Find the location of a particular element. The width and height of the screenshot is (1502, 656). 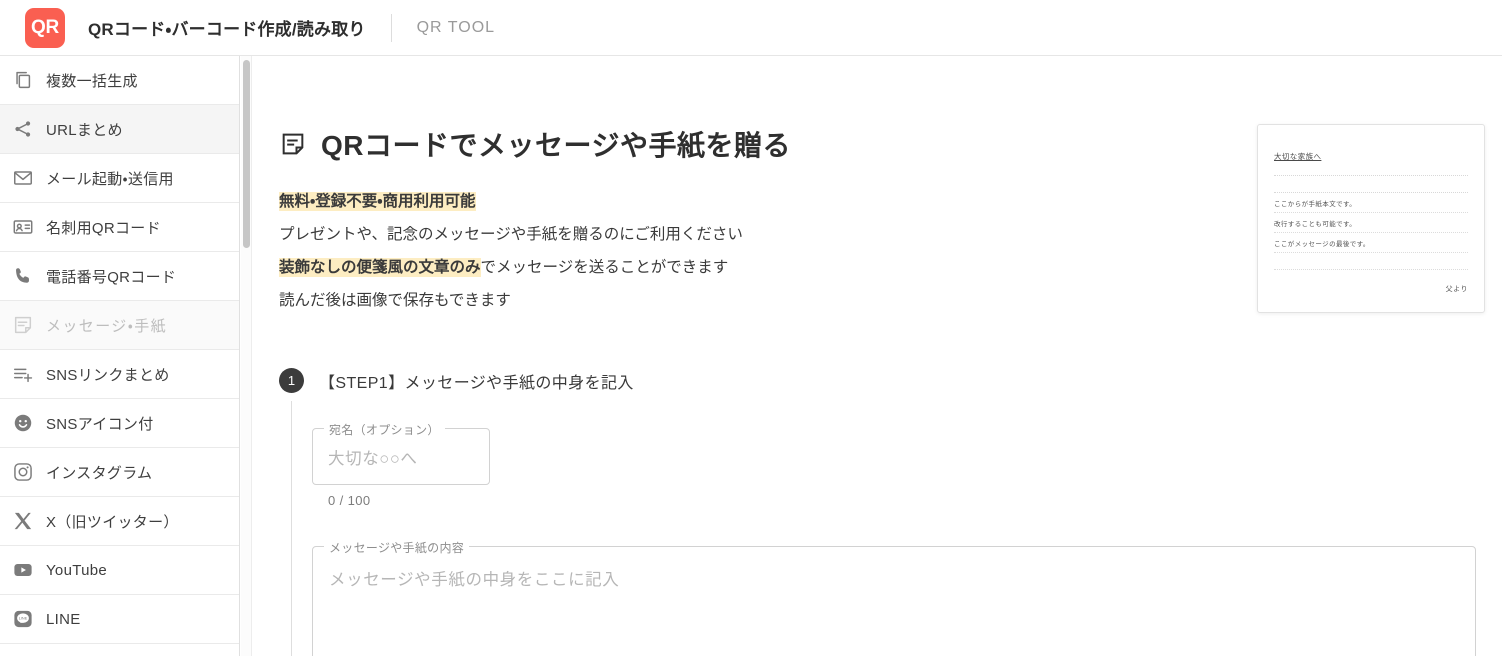

sidebar-item-0: 複数一括生成 is located at coordinates (119, 80).